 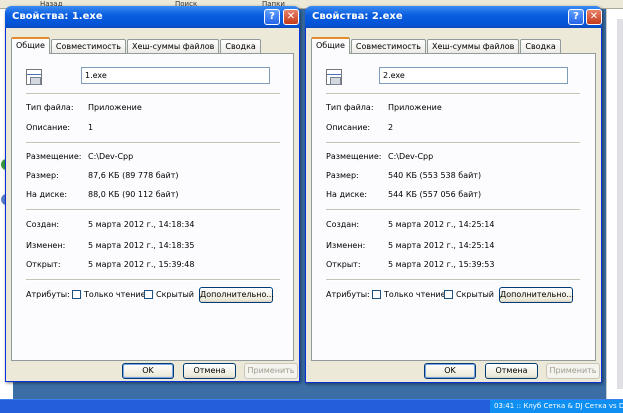 What do you see at coordinates (141, 264) in the screenshot?
I see `accessed-value: 5 марта 2012 г., 15:39:48` at bounding box center [141, 264].